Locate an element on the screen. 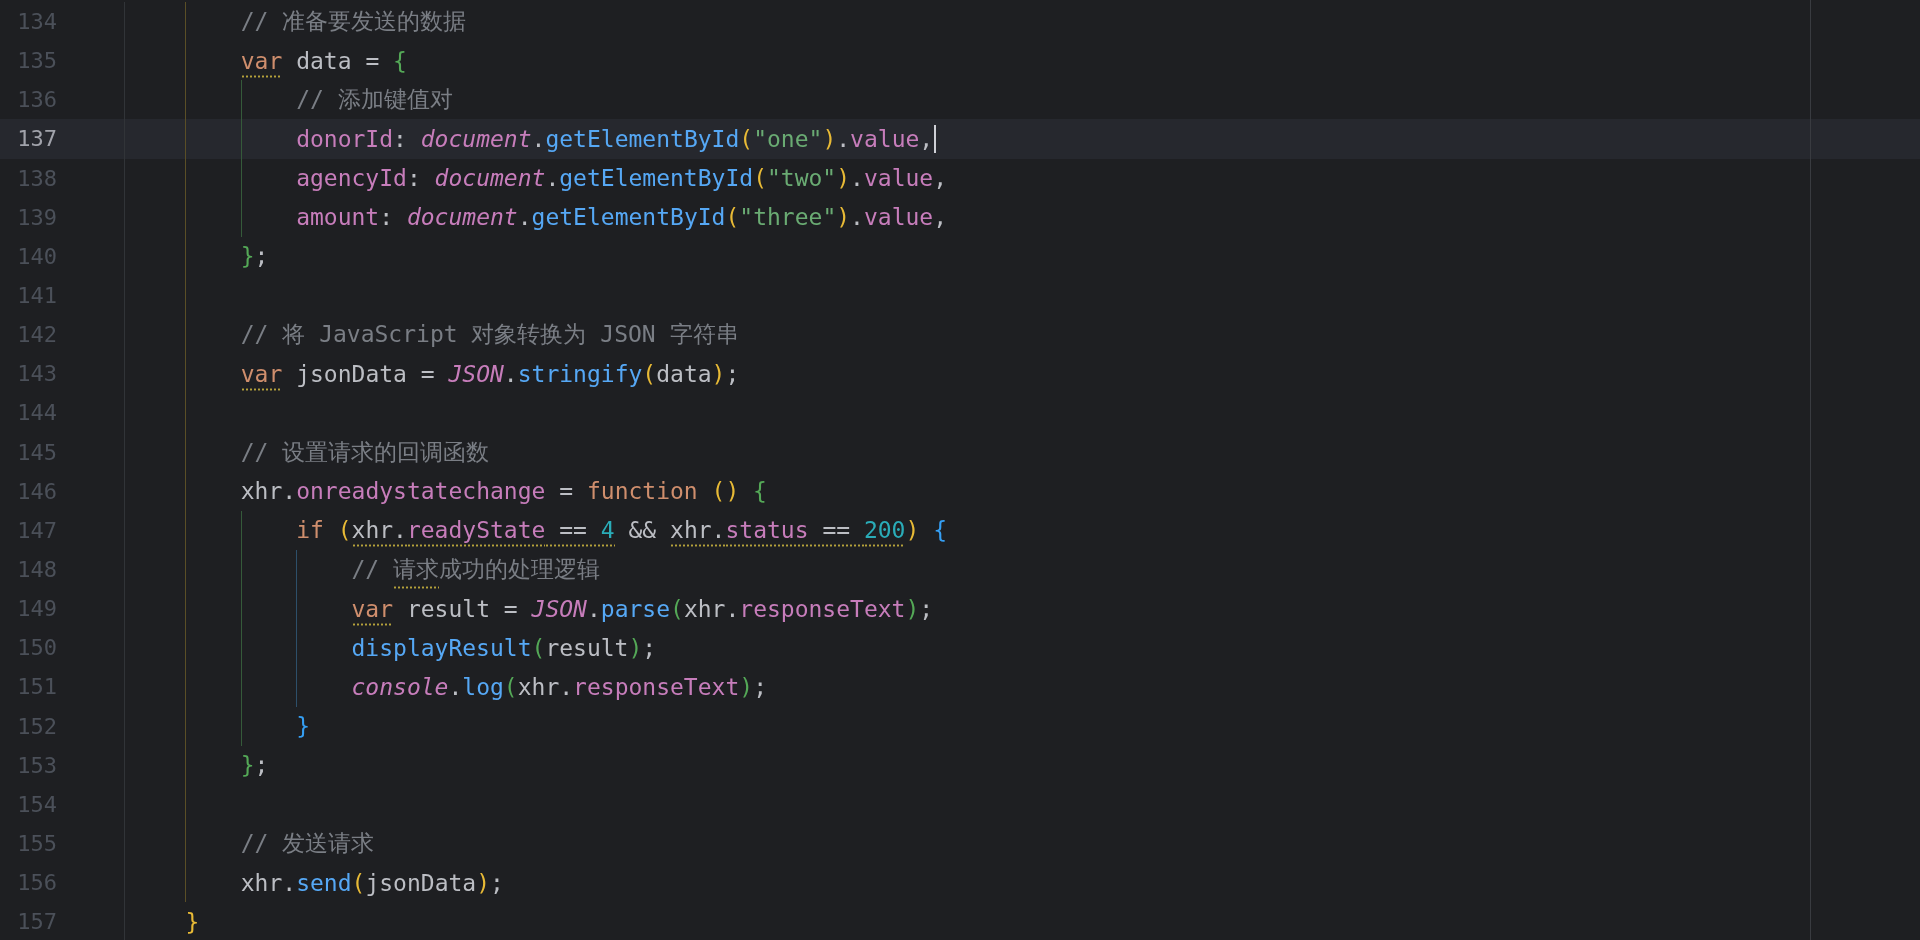 Image resolution: width=1920 pixels, height=940 pixels. code-line: xhr.send(jsonData); is located at coordinates (372, 883).